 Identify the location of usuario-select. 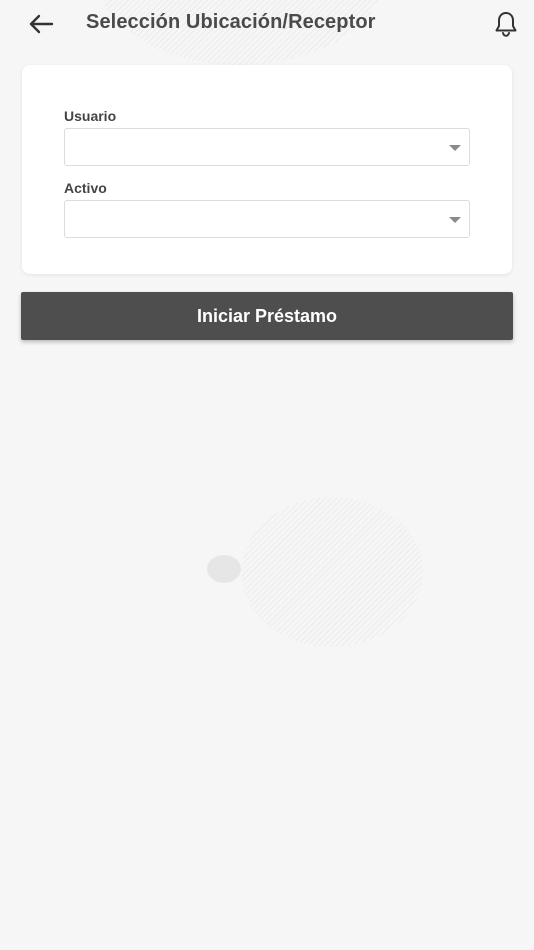
(267, 147).